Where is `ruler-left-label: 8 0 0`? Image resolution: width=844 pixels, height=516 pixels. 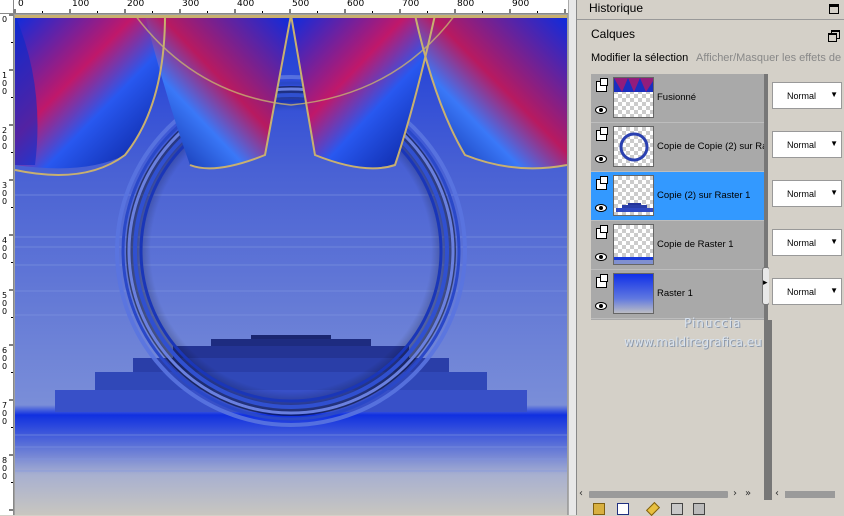 ruler-left-label: 8 0 0 is located at coordinates (5, 468).